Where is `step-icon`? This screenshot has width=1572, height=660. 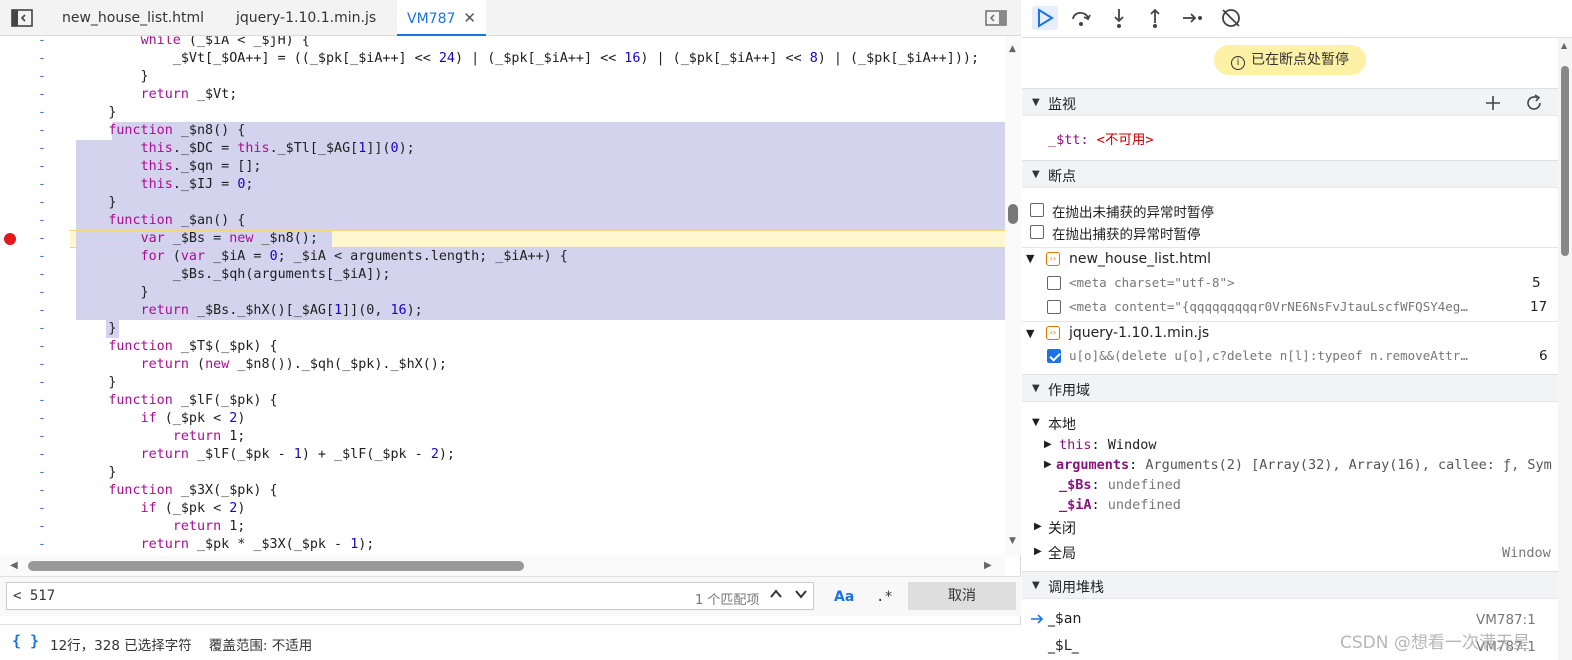
step-icon is located at coordinates (1193, 18).